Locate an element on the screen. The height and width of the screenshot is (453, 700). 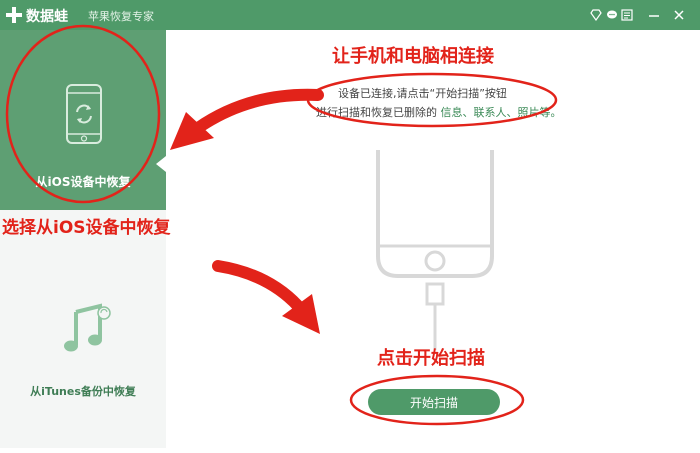
scan-hint: 进行扫描和恢复已删除的 信息、联系人、照片等。 is located at coordinates (439, 112).